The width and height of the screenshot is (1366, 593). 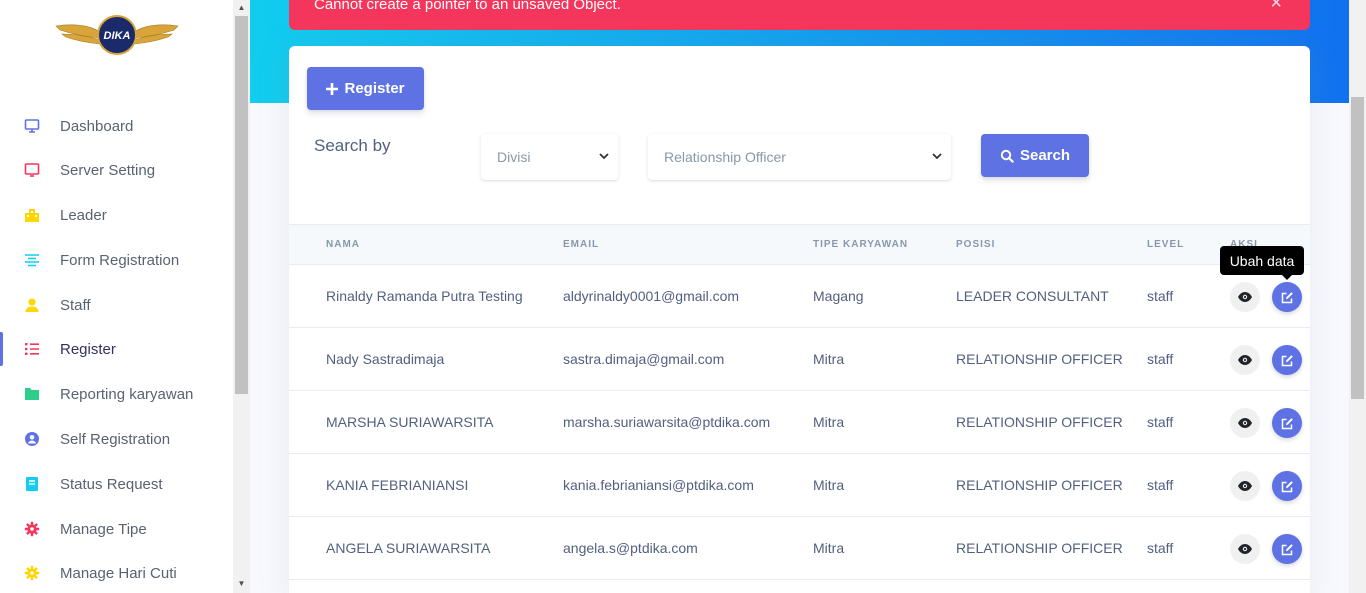 I want to click on sidebar-item-dashboard: Dashboard, so click(x=116, y=126).